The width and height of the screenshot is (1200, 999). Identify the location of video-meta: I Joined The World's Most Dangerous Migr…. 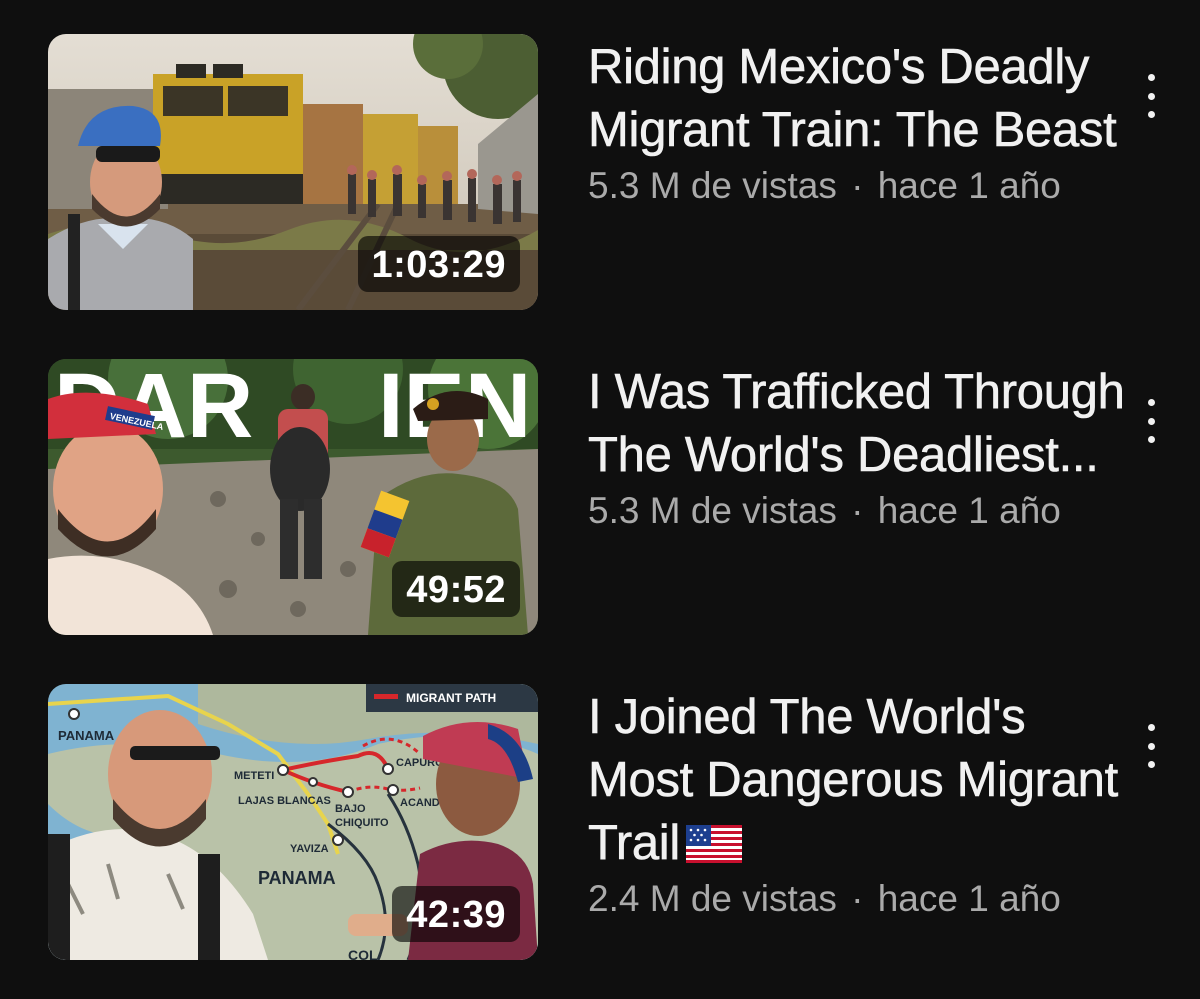
(858, 803).